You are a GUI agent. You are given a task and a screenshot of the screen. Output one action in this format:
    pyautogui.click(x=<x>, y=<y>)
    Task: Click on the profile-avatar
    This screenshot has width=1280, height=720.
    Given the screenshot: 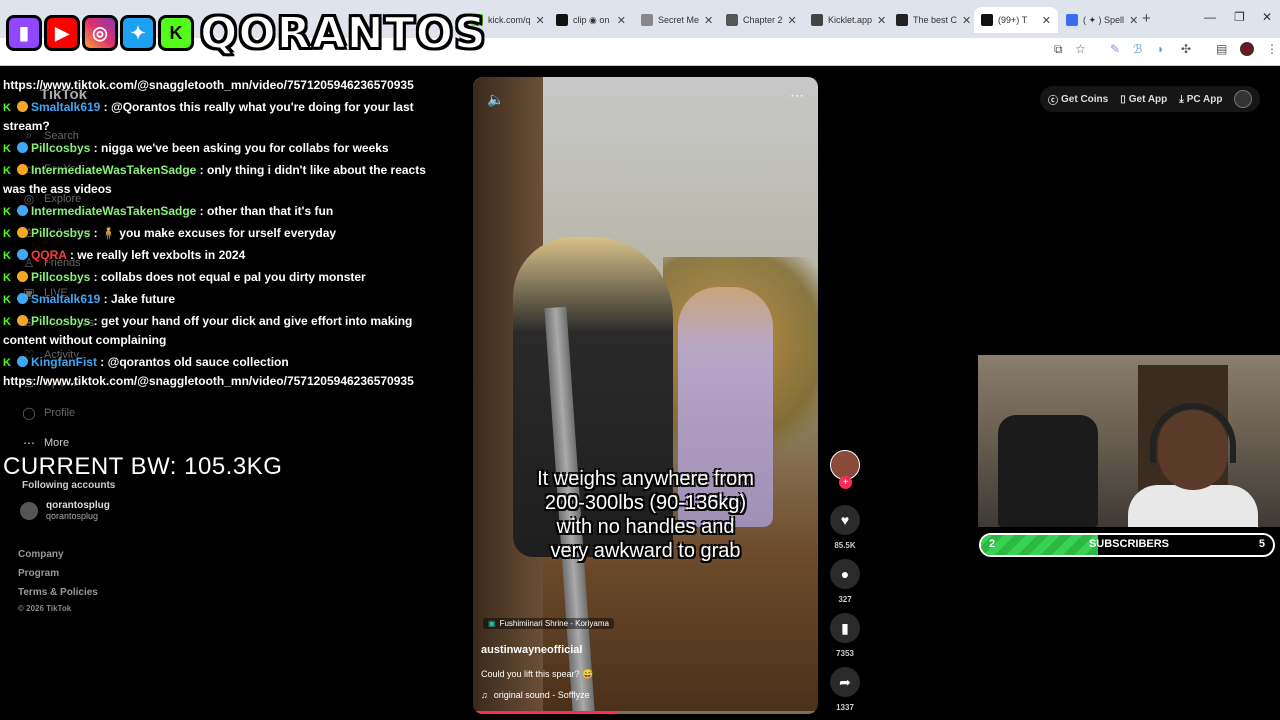 What is the action you would take?
    pyautogui.click(x=1247, y=49)
    